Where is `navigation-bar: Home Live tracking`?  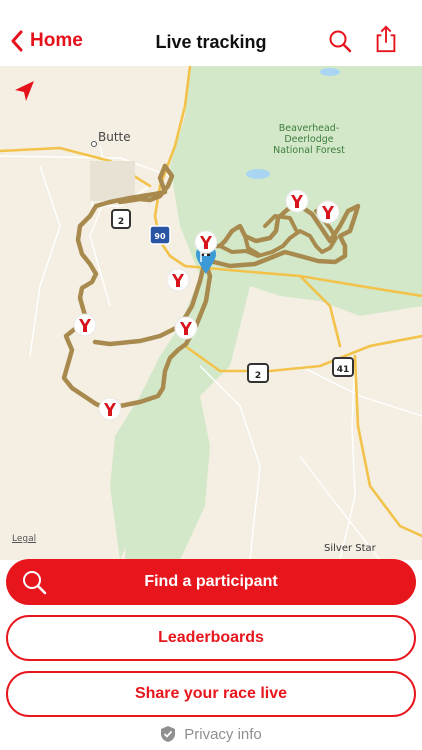
navigation-bar: Home Live tracking is located at coordinates (211, 33).